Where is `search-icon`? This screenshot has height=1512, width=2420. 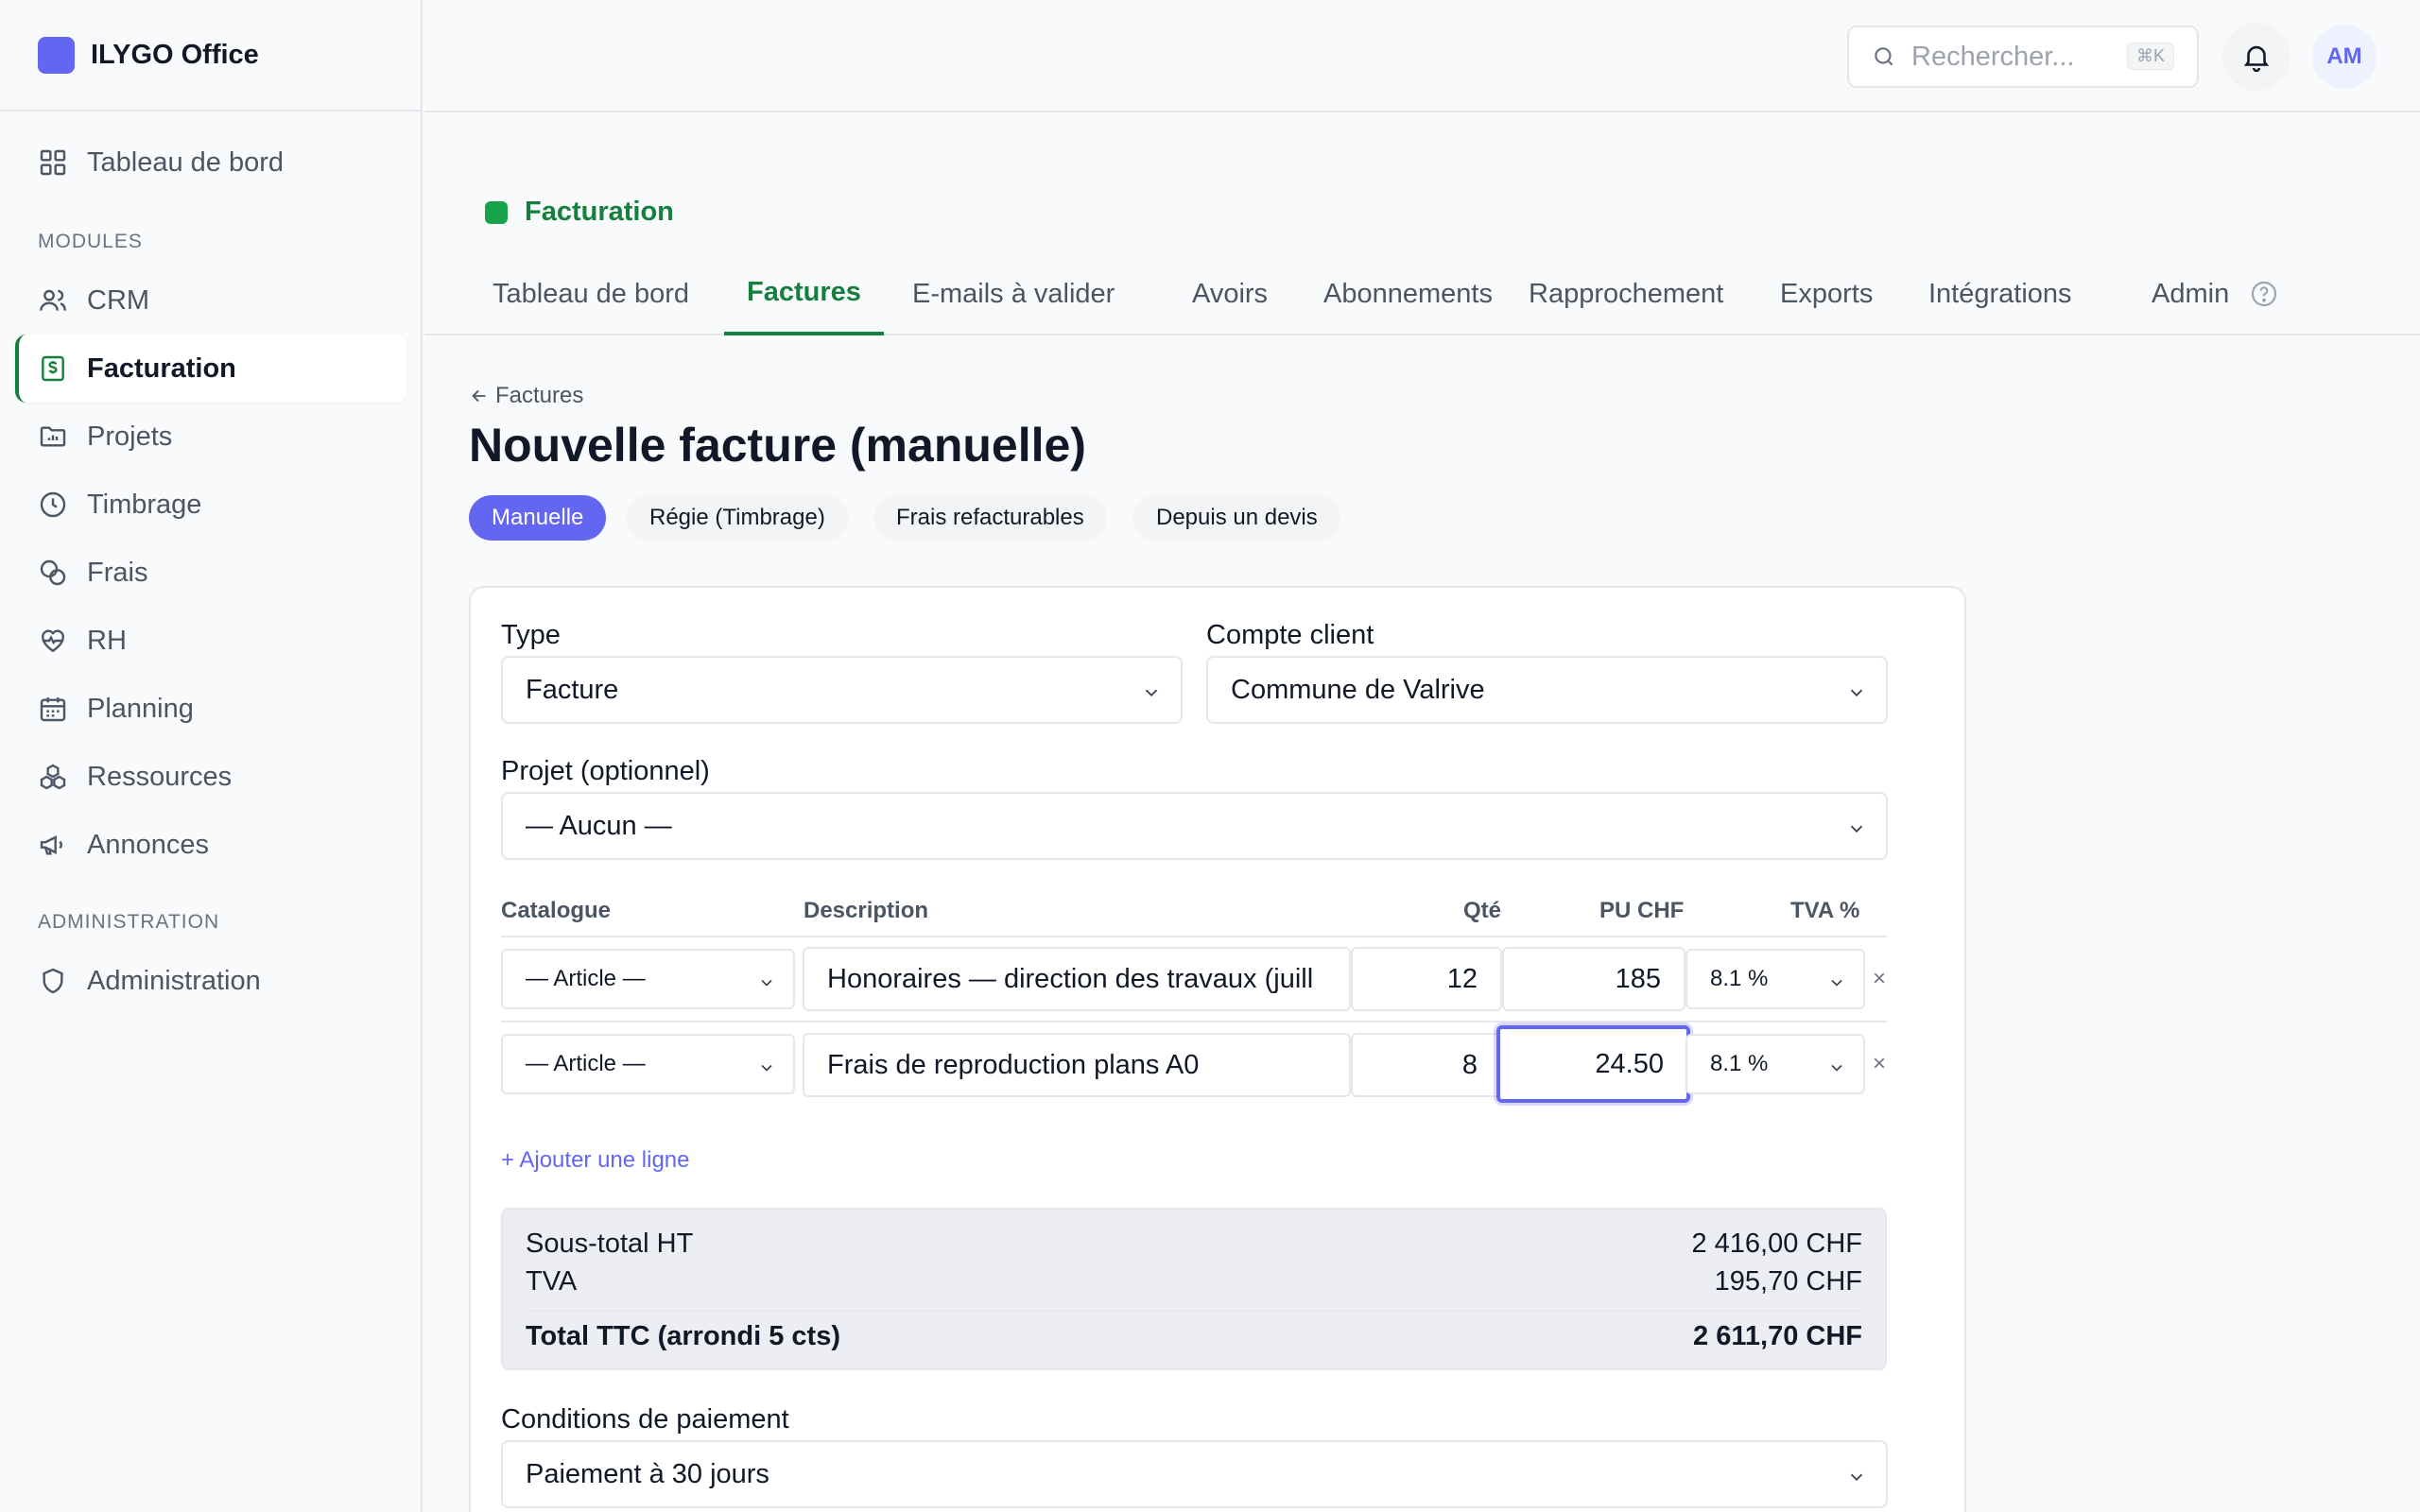
search-icon is located at coordinates (1884, 56).